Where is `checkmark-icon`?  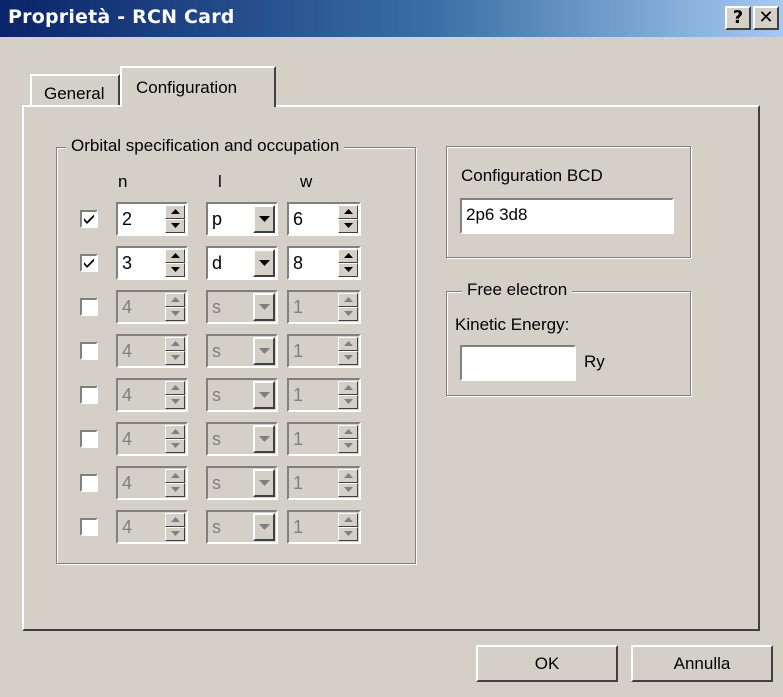
checkmark-icon is located at coordinates (89, 219).